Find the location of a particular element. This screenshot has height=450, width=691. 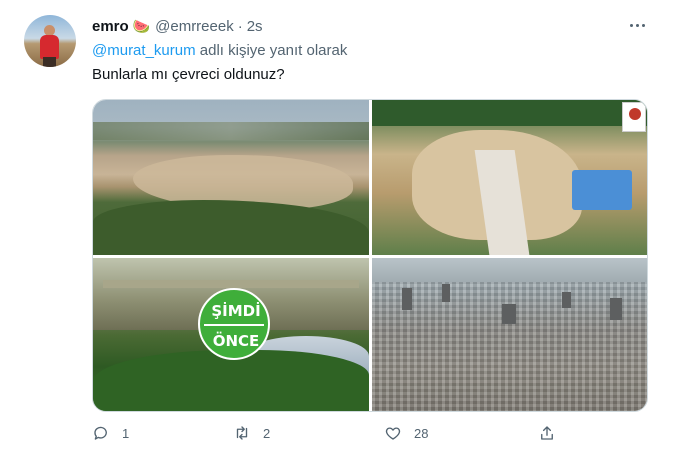

retweet-button: 2 is located at coordinates (251, 433).